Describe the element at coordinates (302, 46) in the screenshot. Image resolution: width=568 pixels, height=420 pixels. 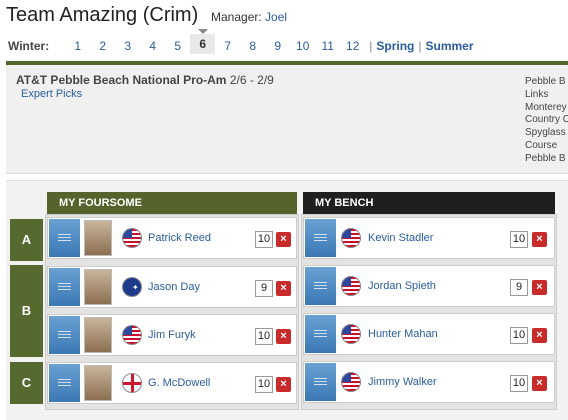
I see `week-link-10: 10` at that location.